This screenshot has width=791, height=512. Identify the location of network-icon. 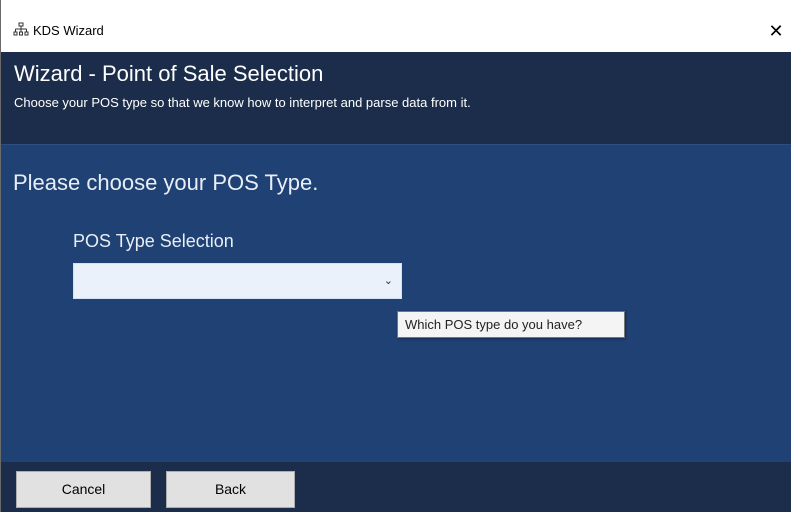
(21, 29).